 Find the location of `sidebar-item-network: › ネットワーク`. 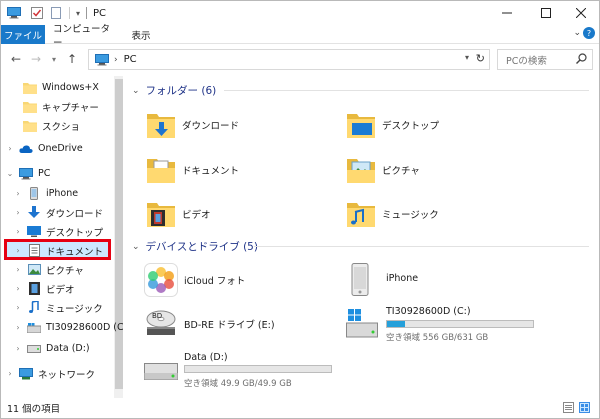

sidebar-item-network: › ネットワーク is located at coordinates (50, 373).